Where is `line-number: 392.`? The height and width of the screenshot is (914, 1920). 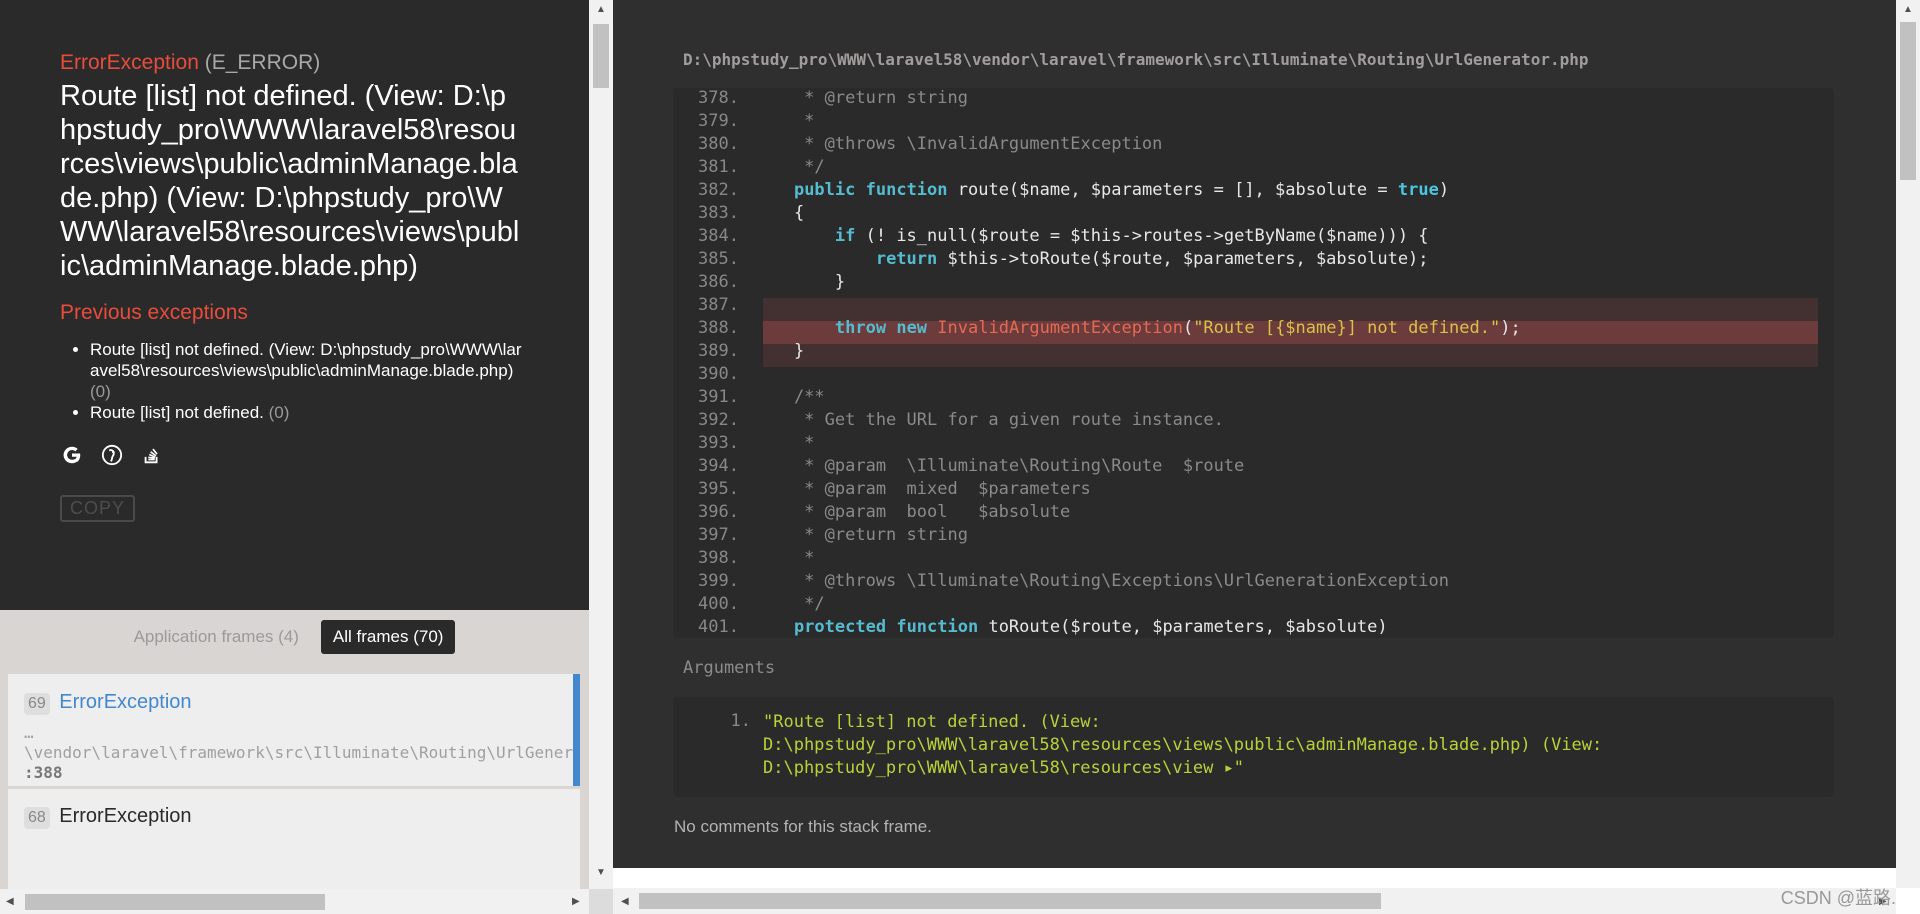
line-number: 392. is located at coordinates (718, 420).